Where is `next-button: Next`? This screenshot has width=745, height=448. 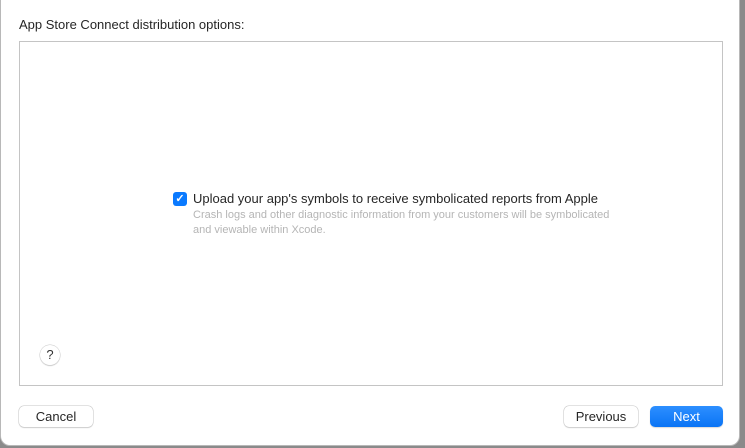
next-button: Next is located at coordinates (686, 416).